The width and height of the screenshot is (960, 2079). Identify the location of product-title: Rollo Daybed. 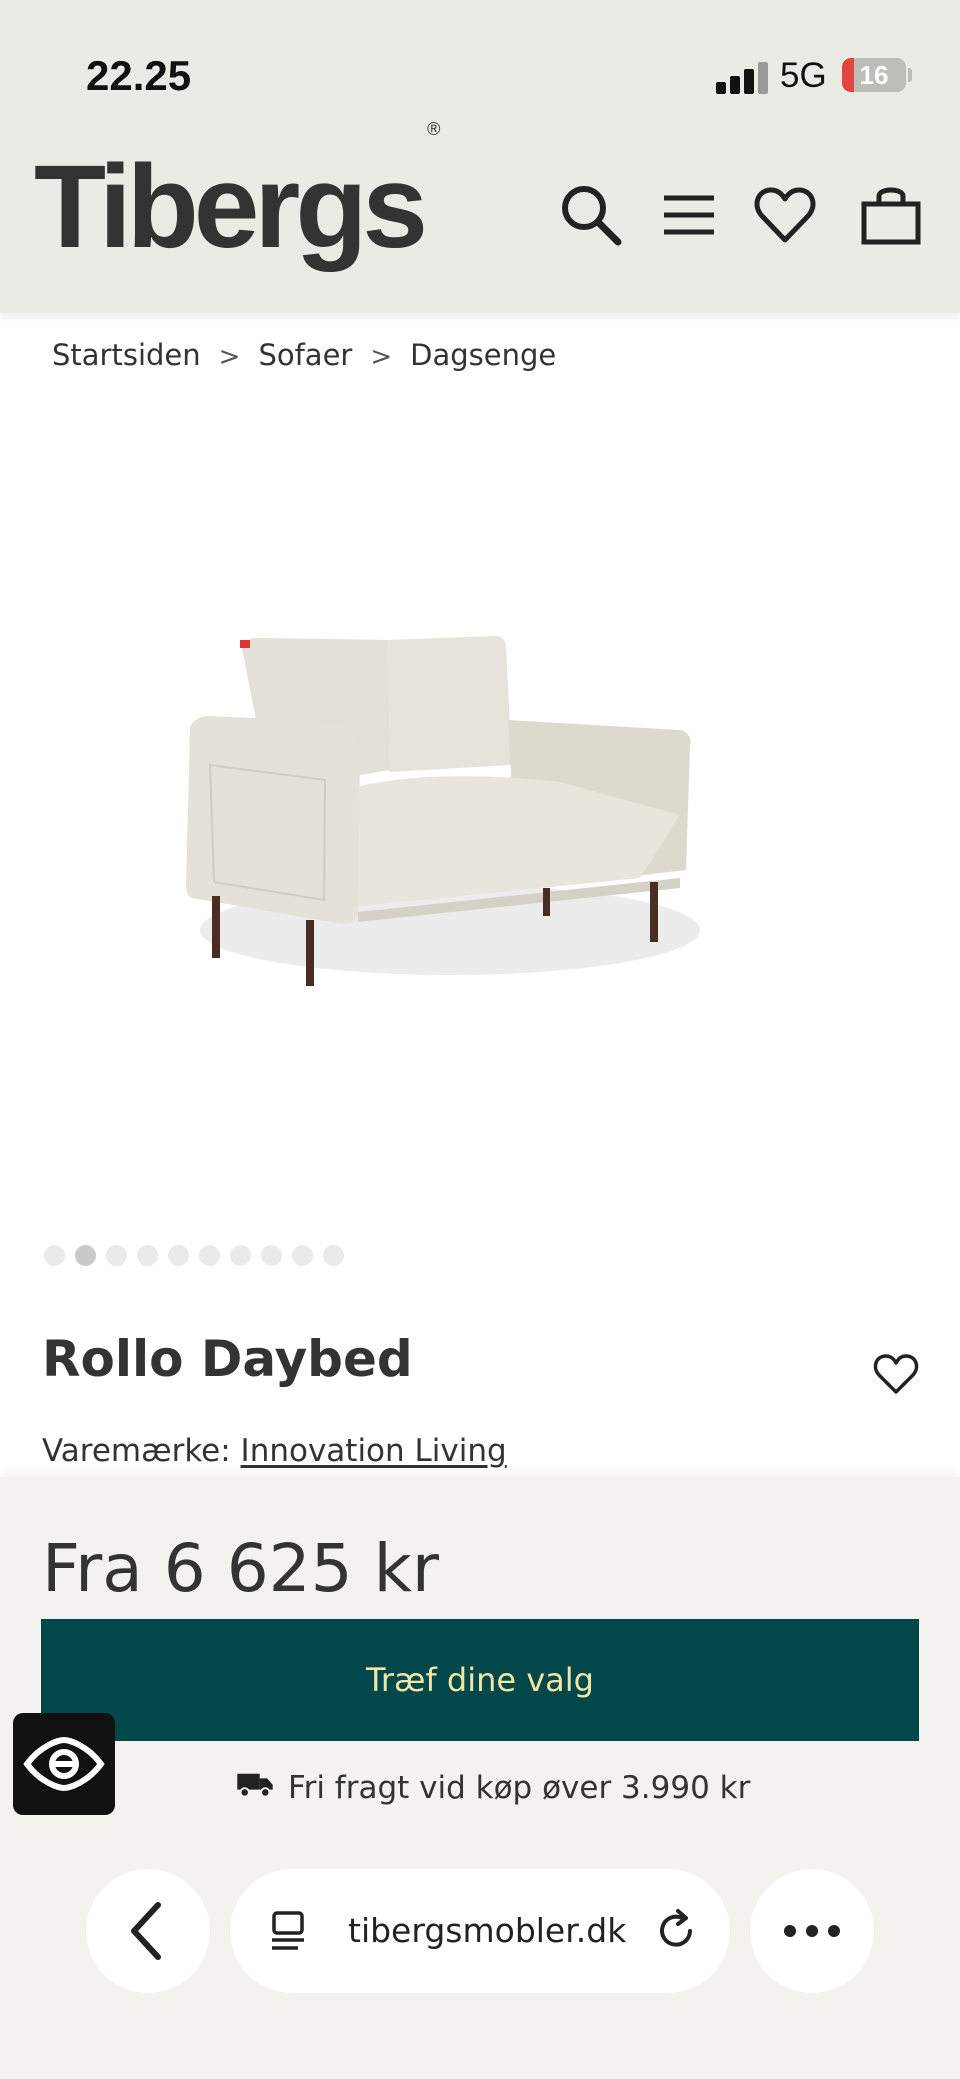
(227, 1359).